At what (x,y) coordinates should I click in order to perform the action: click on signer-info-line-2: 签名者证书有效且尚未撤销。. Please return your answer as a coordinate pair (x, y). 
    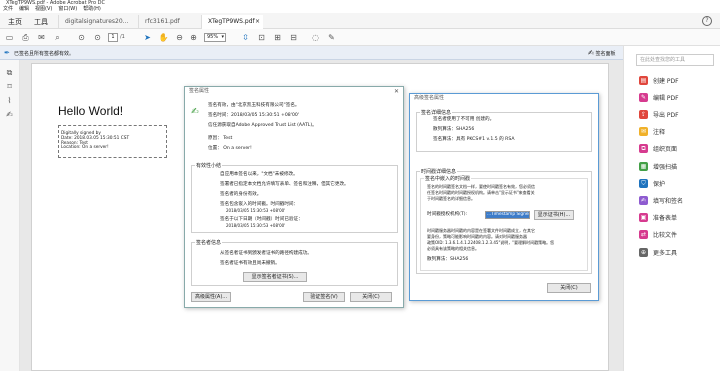
    Looking at the image, I should click on (250, 263).